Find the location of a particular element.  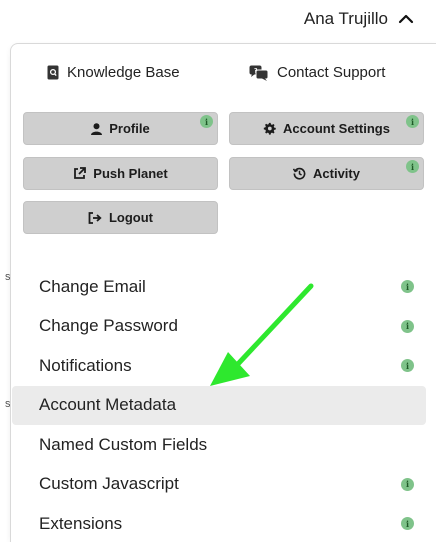

user-menu-toggle: Ana Trujillo is located at coordinates (359, 19).